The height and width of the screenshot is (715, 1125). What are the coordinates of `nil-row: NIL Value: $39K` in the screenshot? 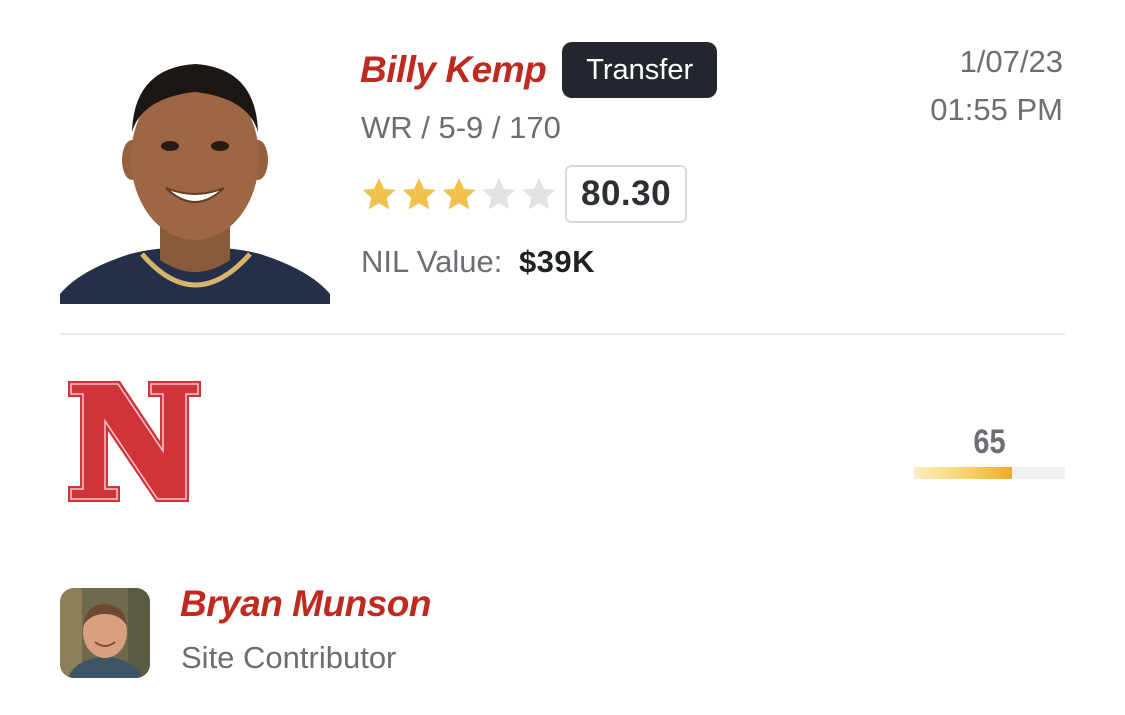 It's located at (478, 262).